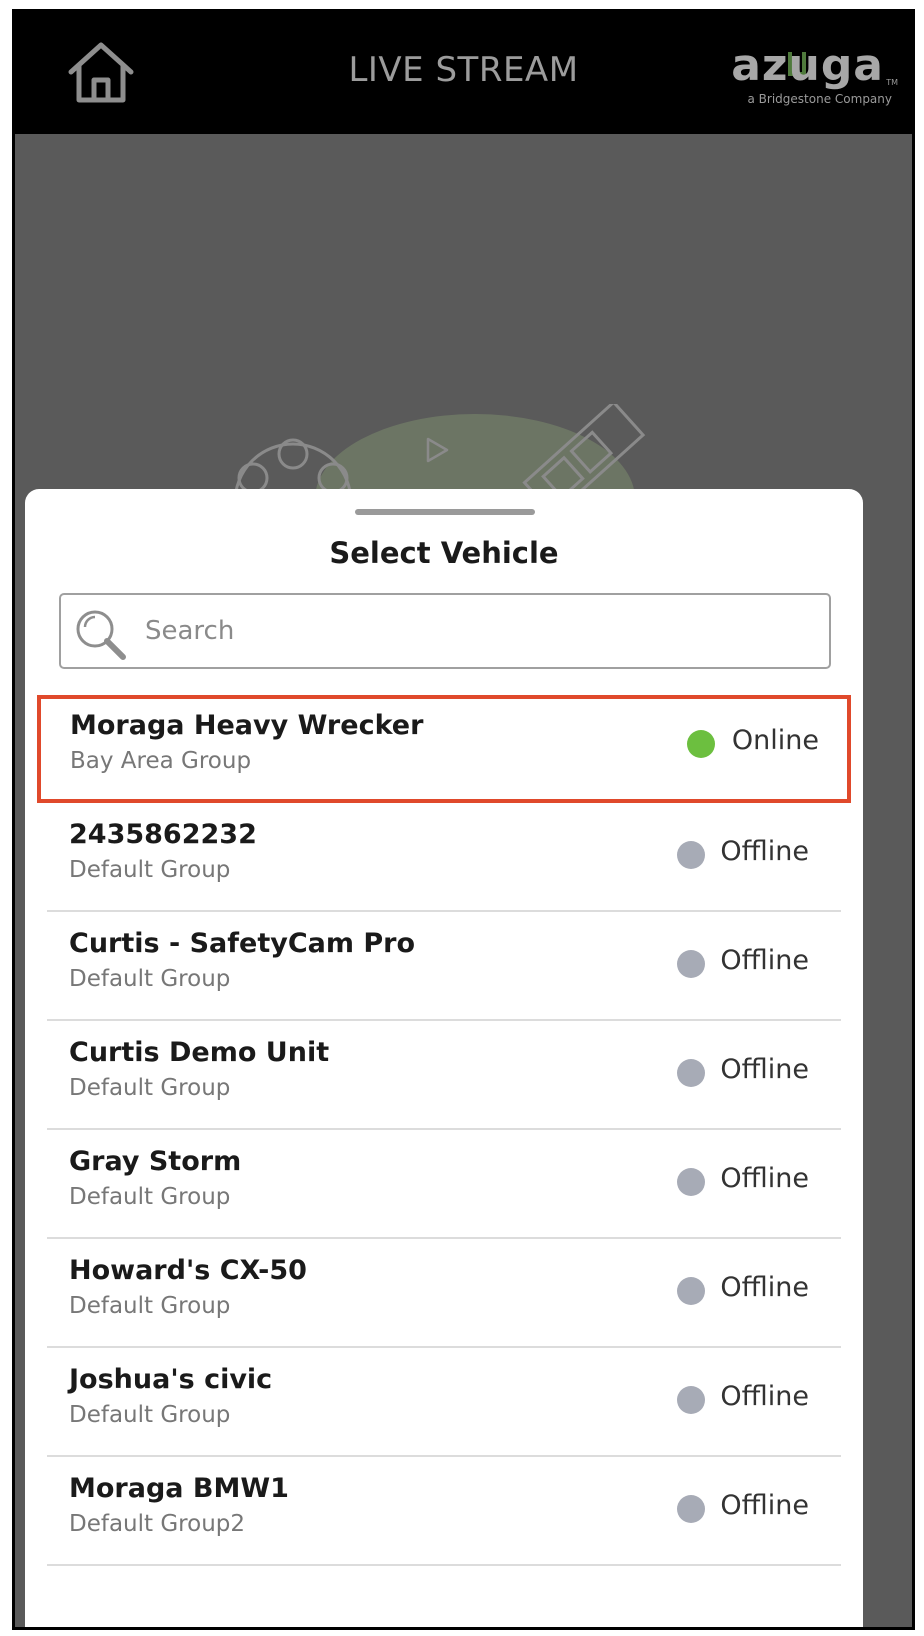 The height and width of the screenshot is (1636, 924). I want to click on vehicle-name: Gray Storm, so click(155, 1161).